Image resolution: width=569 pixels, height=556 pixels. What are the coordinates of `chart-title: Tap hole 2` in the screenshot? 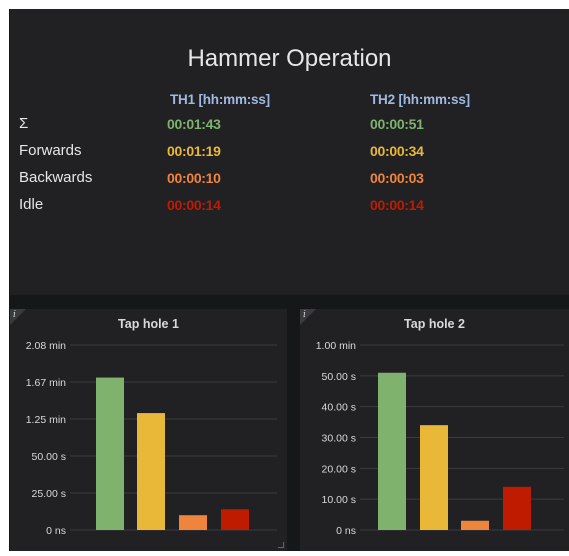 It's located at (434, 324).